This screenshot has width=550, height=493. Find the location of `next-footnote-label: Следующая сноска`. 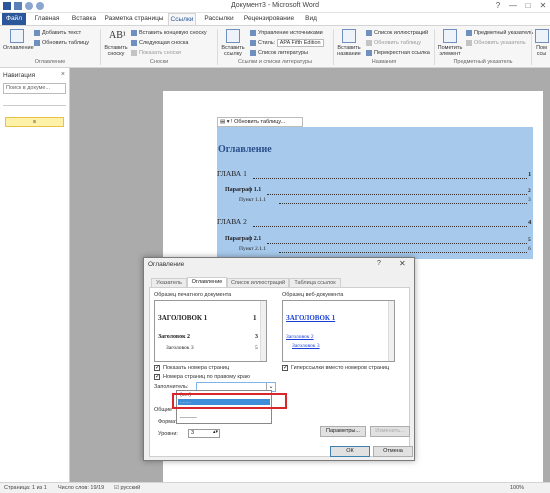

next-footnote-label: Следующая сноска is located at coordinates (164, 43).